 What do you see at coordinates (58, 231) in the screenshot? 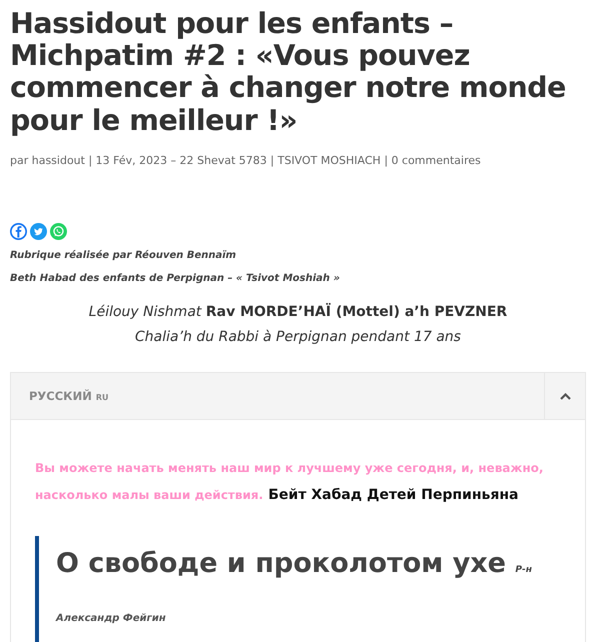
I see `whatsapp-icon` at bounding box center [58, 231].